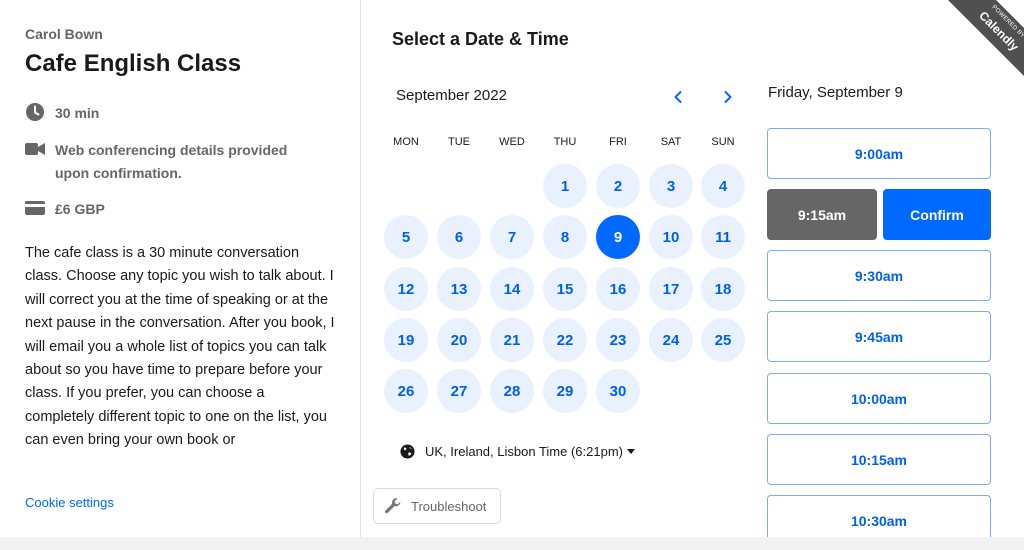 The width and height of the screenshot is (1024, 550). What do you see at coordinates (879, 336) in the screenshot?
I see `time-slot: 9:45am` at bounding box center [879, 336].